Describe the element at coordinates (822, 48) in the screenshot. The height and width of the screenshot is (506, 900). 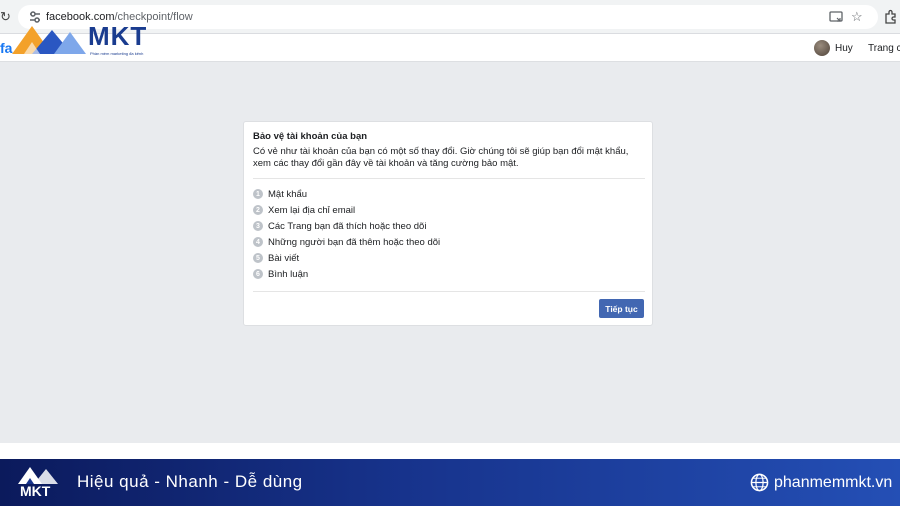
I see `avatar` at that location.